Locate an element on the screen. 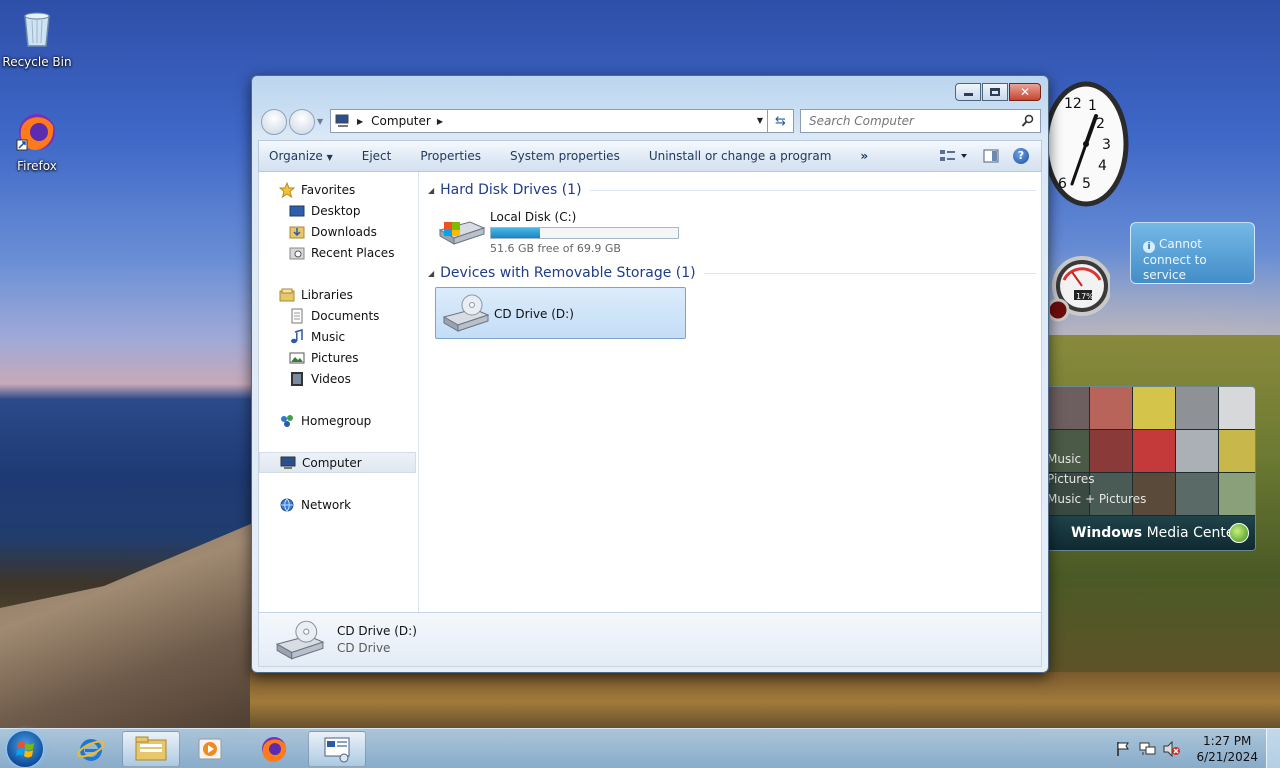  close-icon: ✕ is located at coordinates (1025, 92).